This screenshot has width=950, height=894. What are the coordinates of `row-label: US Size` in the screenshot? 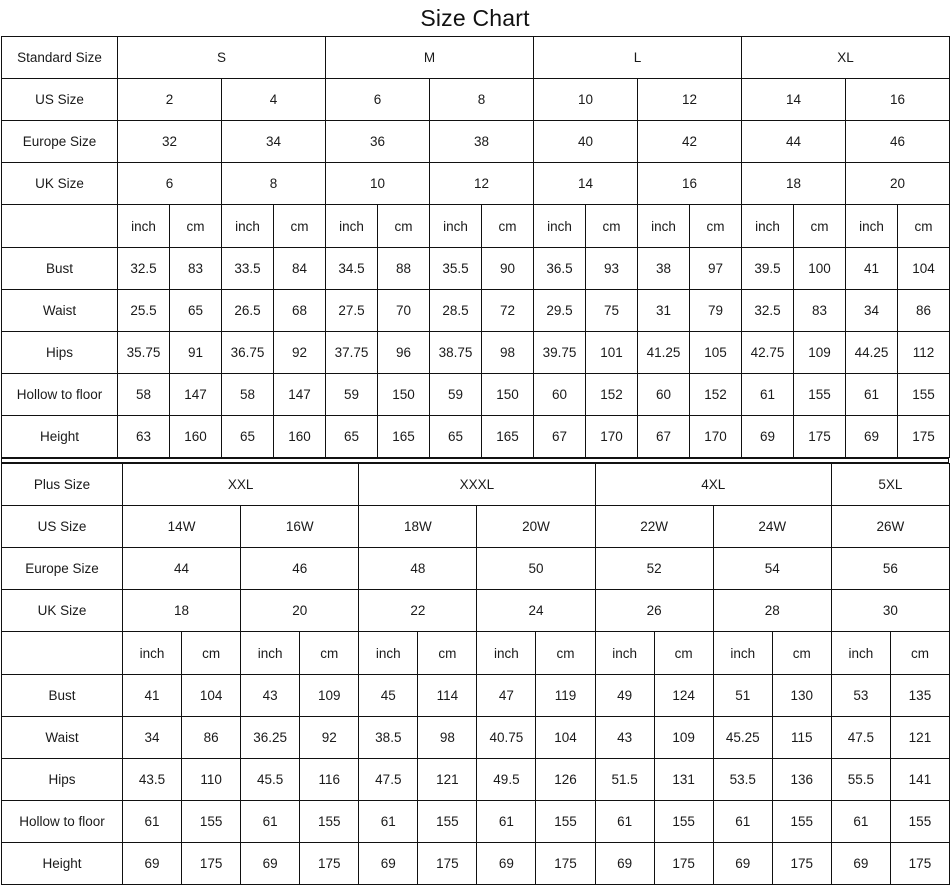 It's located at (62, 526).